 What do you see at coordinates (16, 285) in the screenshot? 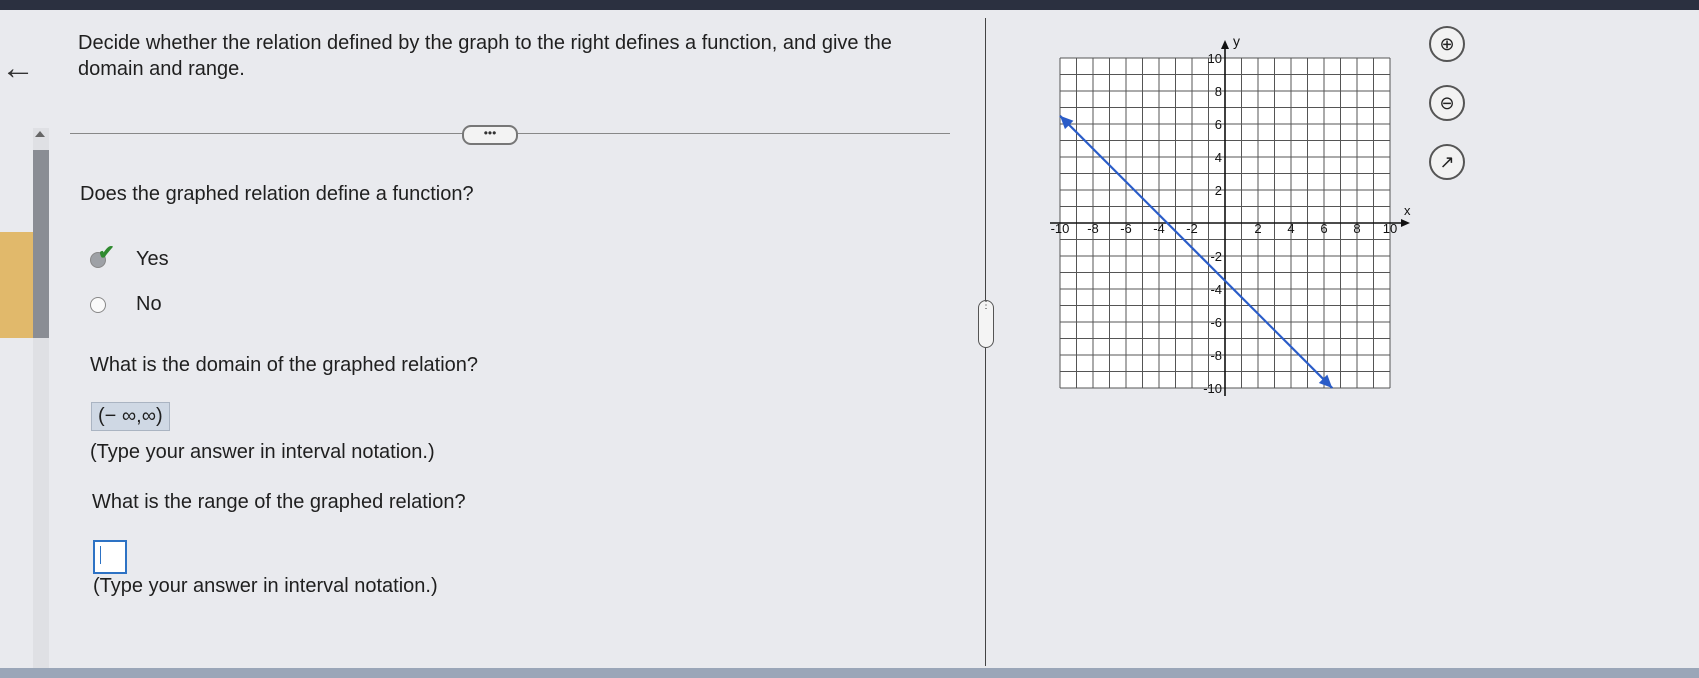
I see `sidebar-accent` at bounding box center [16, 285].